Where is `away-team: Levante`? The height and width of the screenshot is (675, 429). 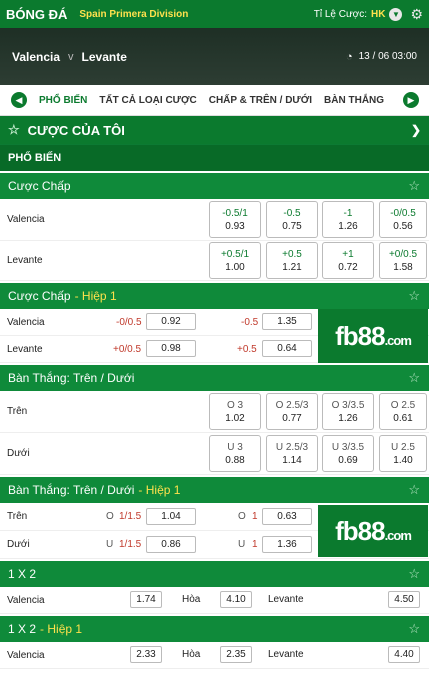
away-team: Levante is located at coordinates (104, 56).